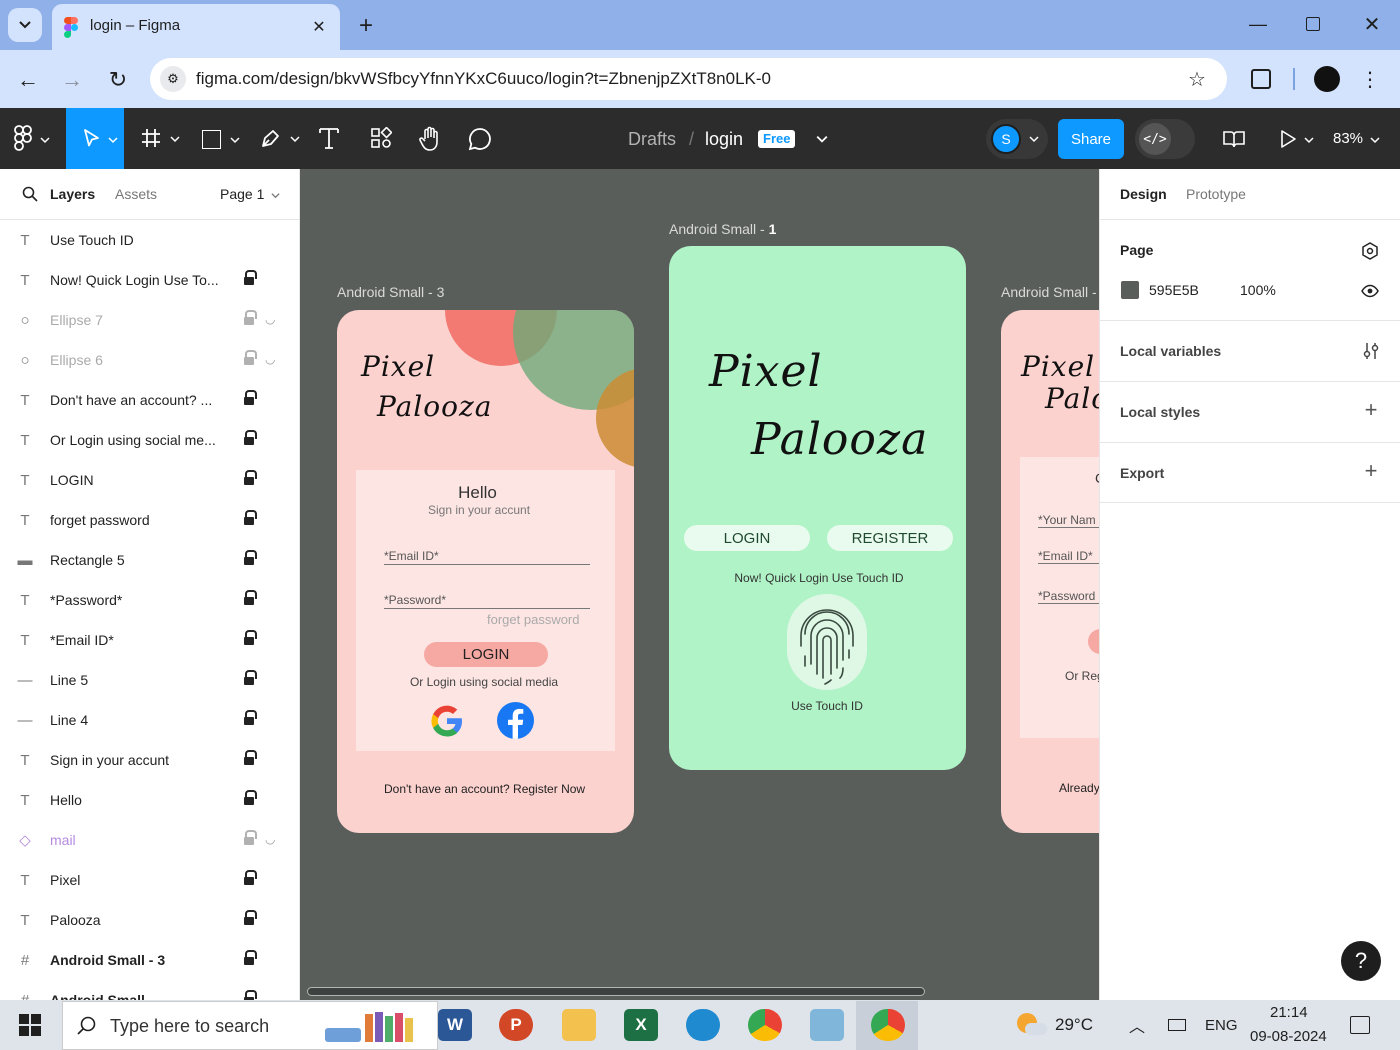 Image resolution: width=1400 pixels, height=1050 pixels. I want to click on layer-row: ○ Ellipse 6 ◡, so click(150, 360).